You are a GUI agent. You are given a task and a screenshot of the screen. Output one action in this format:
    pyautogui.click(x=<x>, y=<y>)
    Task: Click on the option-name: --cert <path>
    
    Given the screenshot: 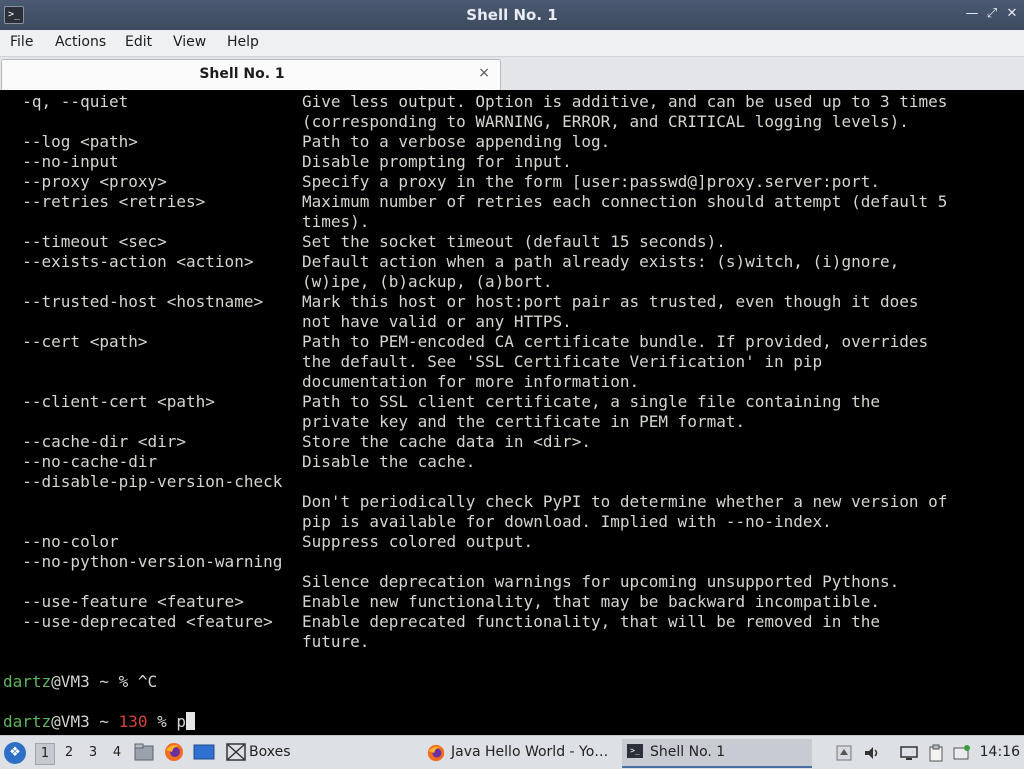 What is the action you would take?
    pyautogui.click(x=75, y=341)
    